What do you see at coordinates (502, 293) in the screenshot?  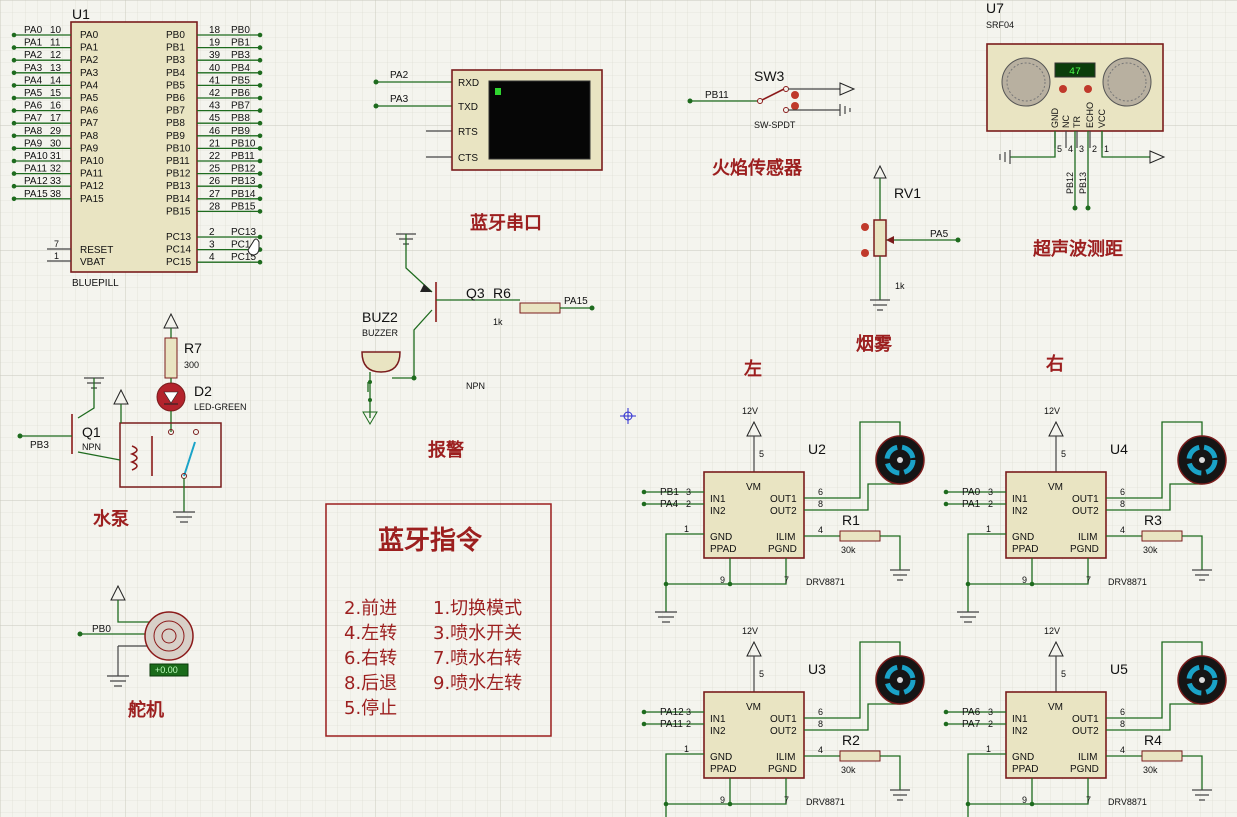 I see `buzzer-resistor: R6` at bounding box center [502, 293].